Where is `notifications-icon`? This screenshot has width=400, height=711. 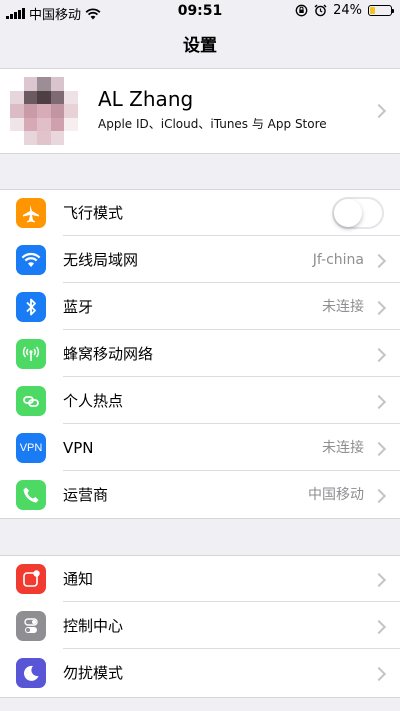
notifications-icon is located at coordinates (31, 579).